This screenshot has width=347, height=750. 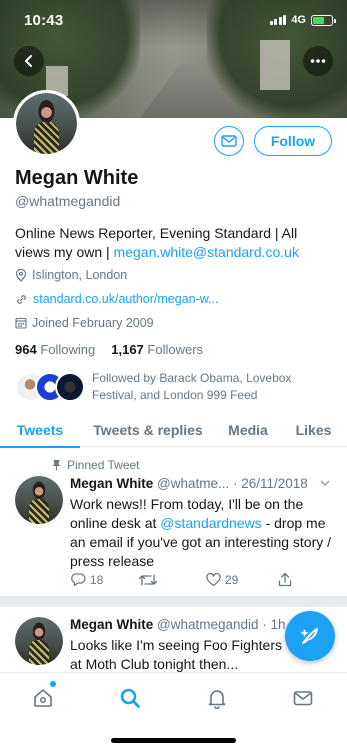 I want to click on following-count: 964, so click(x=26, y=349).